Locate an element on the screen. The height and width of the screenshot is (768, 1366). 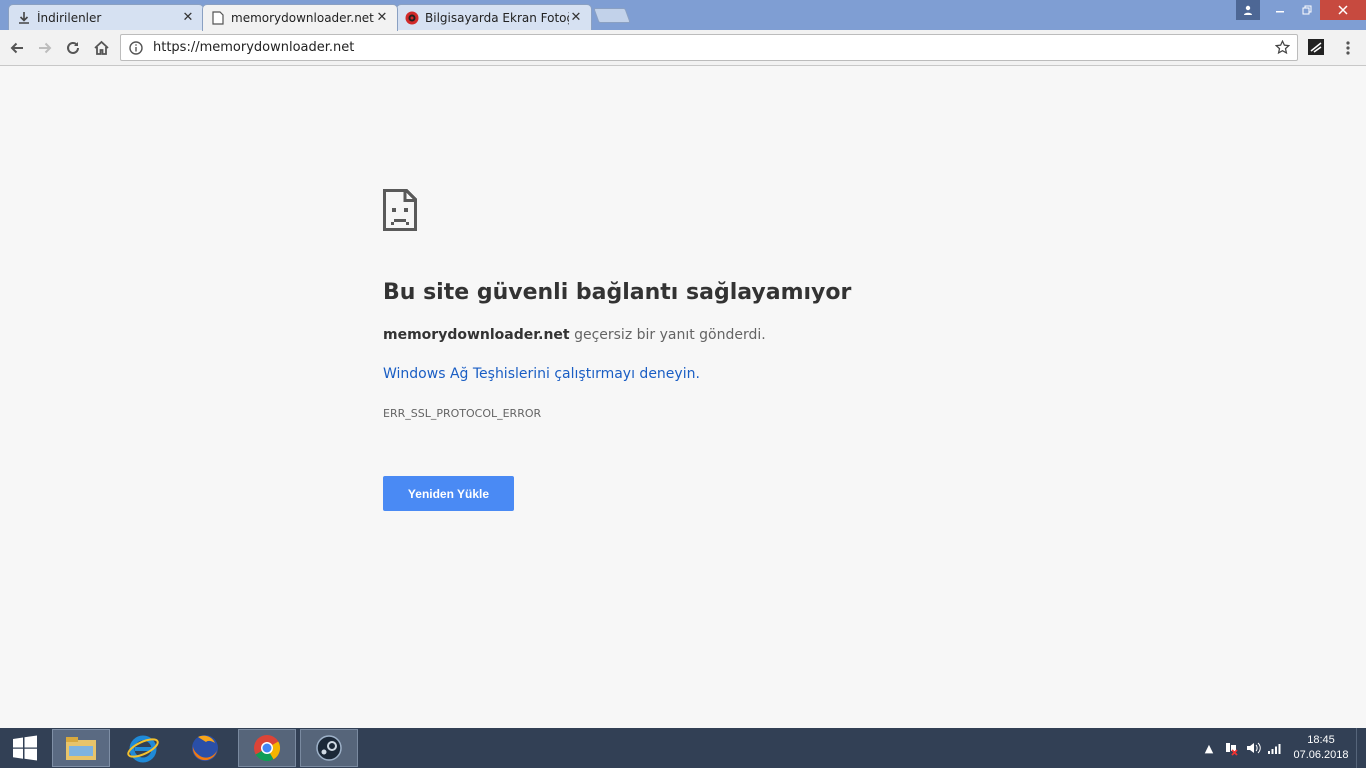
system-tray: ▲ 18:45 07.06.2018 is located at coordinates (1282, 748).